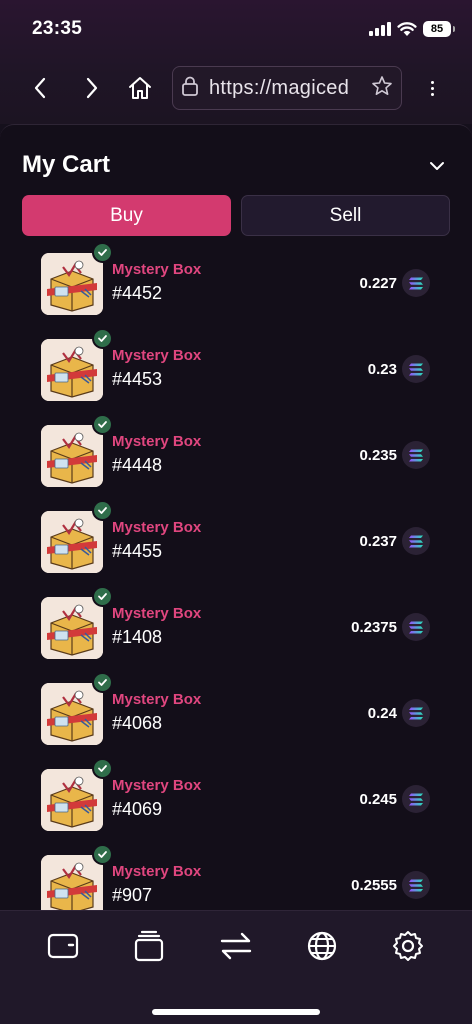 The width and height of the screenshot is (472, 1024). I want to click on back-icon, so click(40, 88).